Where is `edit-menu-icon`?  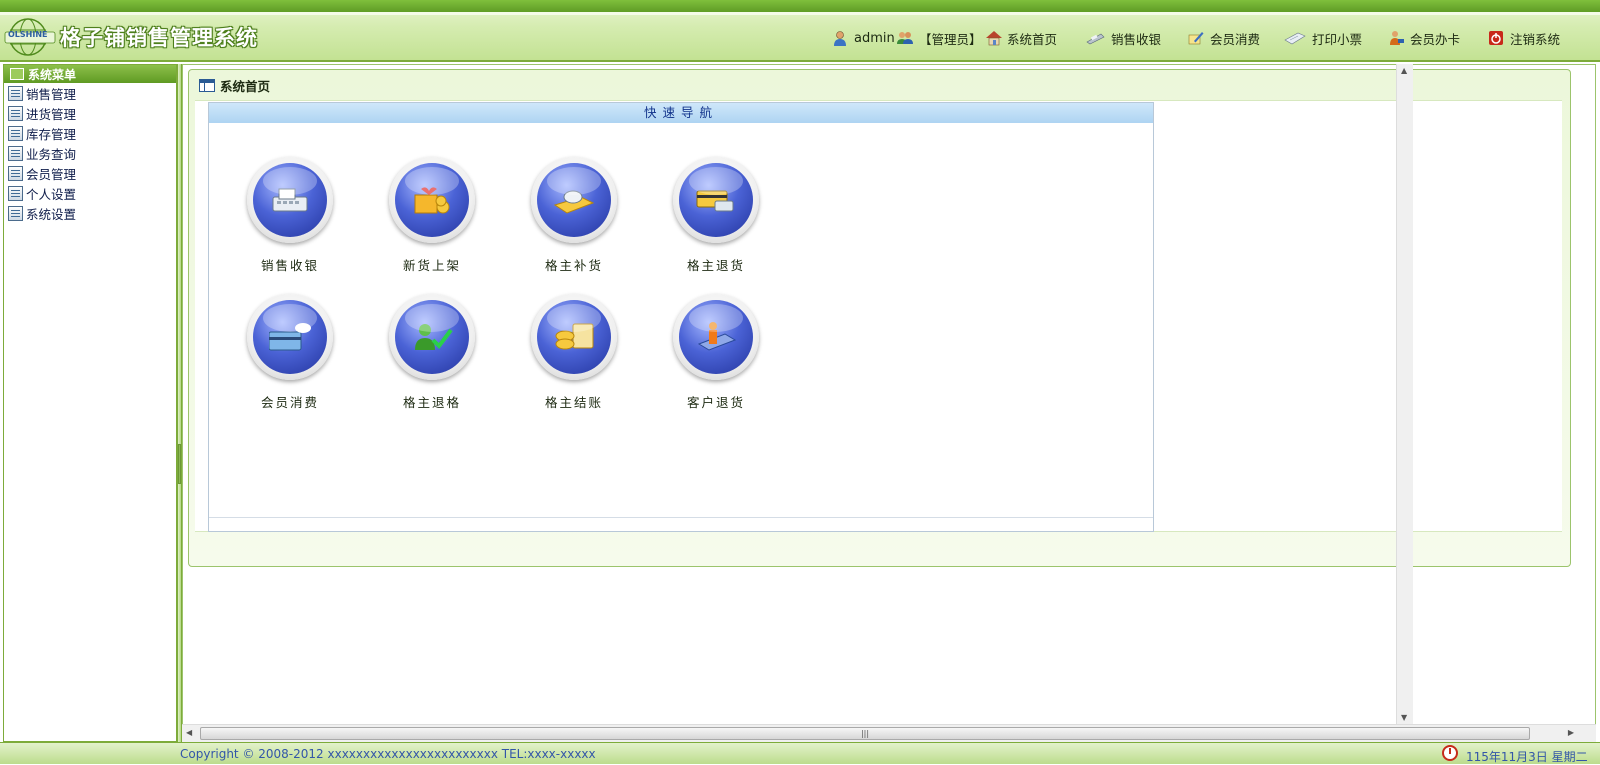 edit-menu-icon is located at coordinates (17, 74).